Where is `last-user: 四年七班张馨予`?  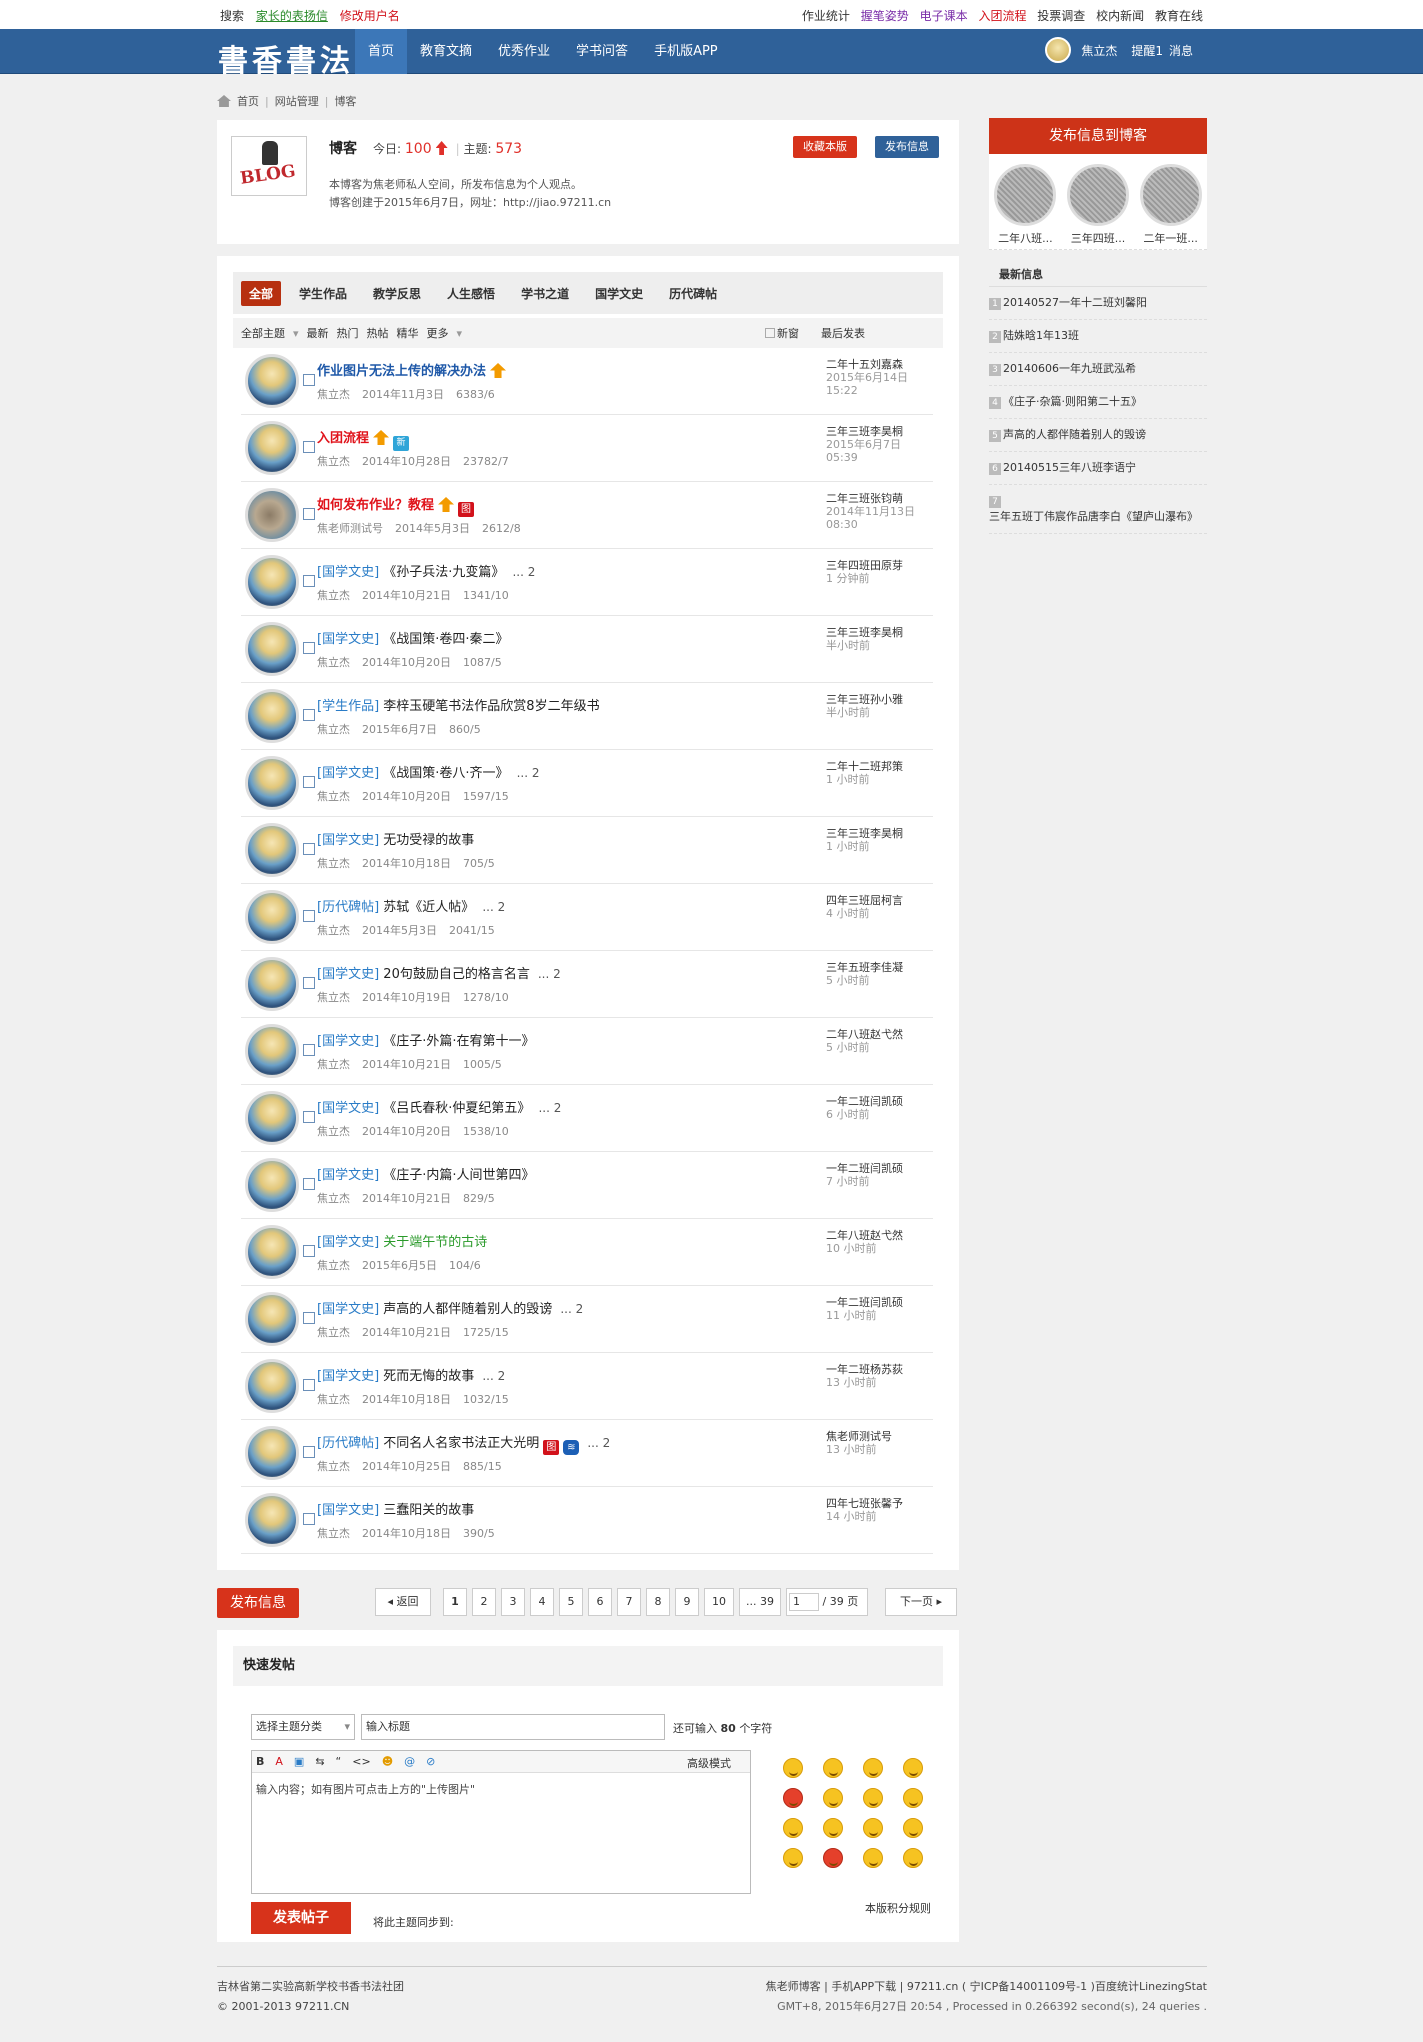
last-user: 四年七班张馨予 is located at coordinates (864, 1503).